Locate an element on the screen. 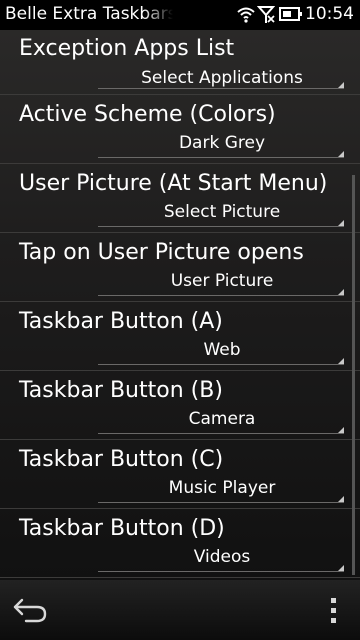  setting-taskbar-button-d: Taskbar Button (D) Videos is located at coordinates (180, 543).